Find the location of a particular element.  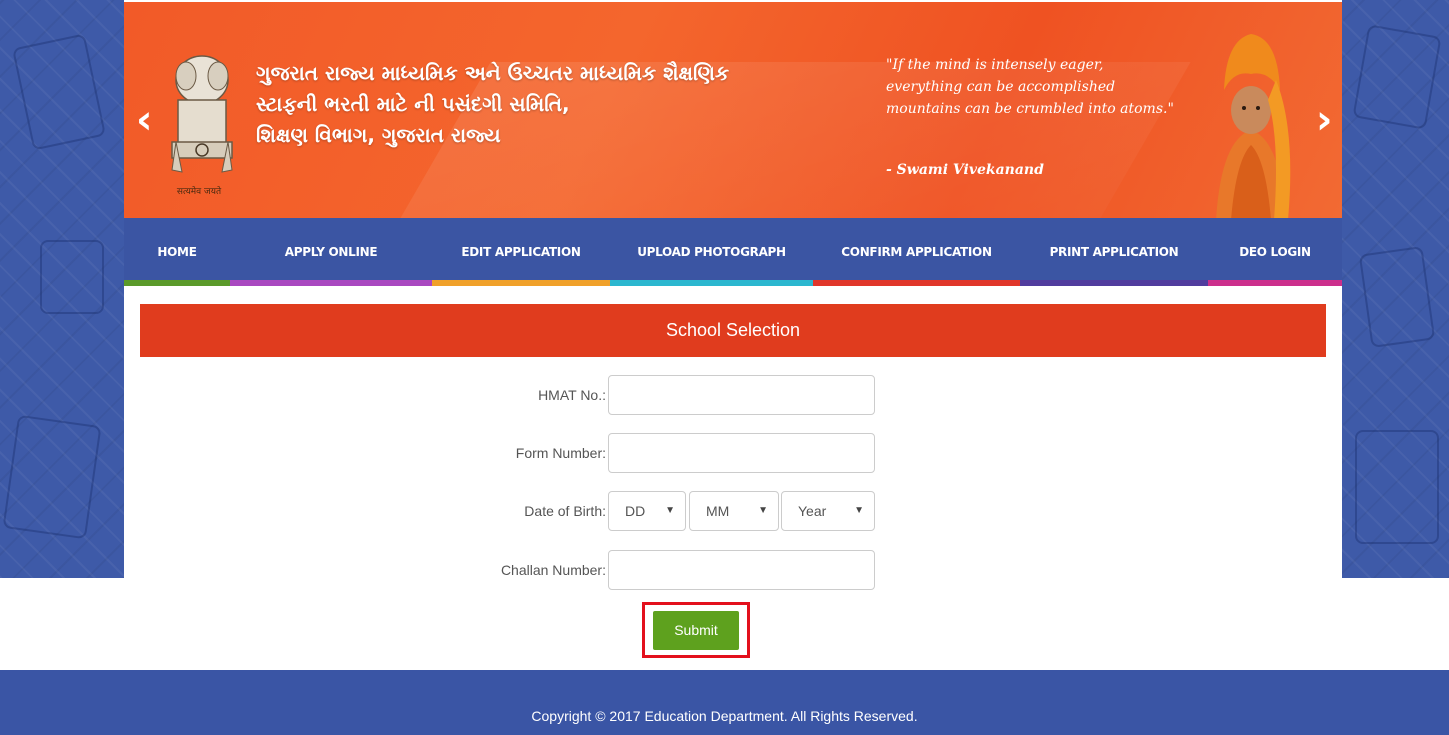

nav-label: PRINT APPLICATION is located at coordinates (1114, 252).